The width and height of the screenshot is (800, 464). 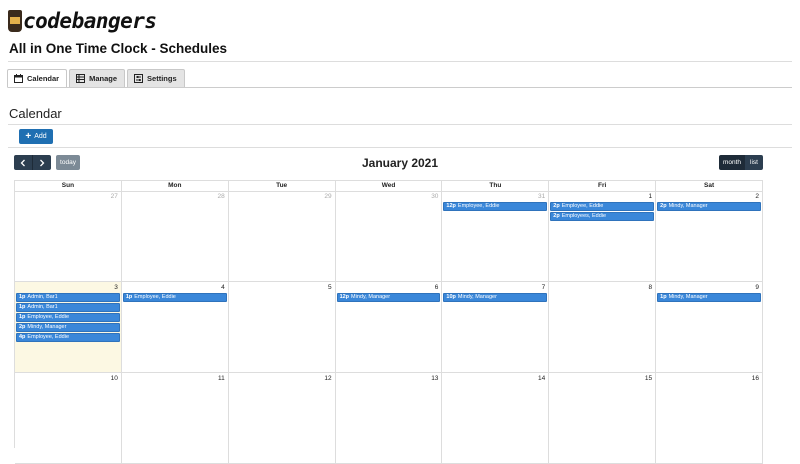 What do you see at coordinates (754, 162) in the screenshot?
I see `list-view-button: list` at bounding box center [754, 162].